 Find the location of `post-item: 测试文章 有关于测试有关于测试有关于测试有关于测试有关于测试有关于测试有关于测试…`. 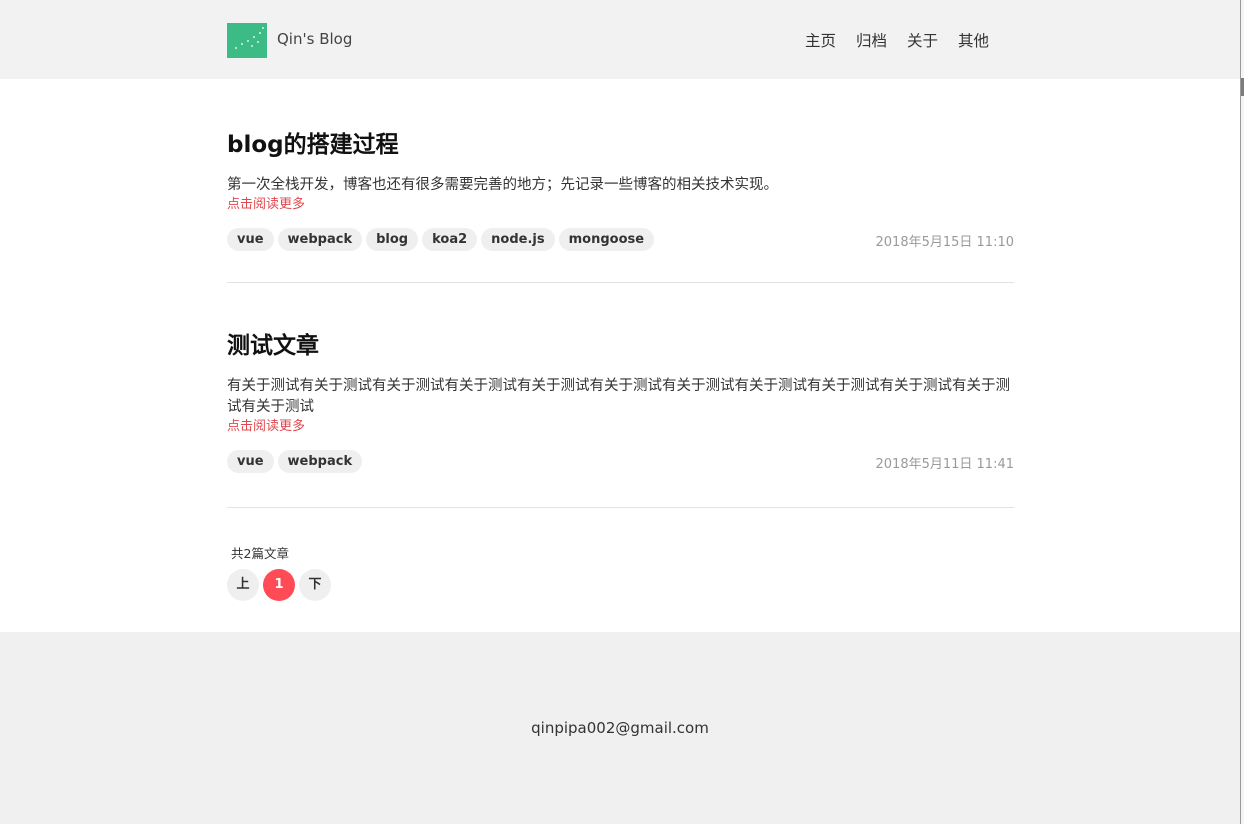

post-item: 测试文章 有关于测试有关于测试有关于测试有关于测试有关于测试有关于测试有关于测试… is located at coordinates (620, 400).